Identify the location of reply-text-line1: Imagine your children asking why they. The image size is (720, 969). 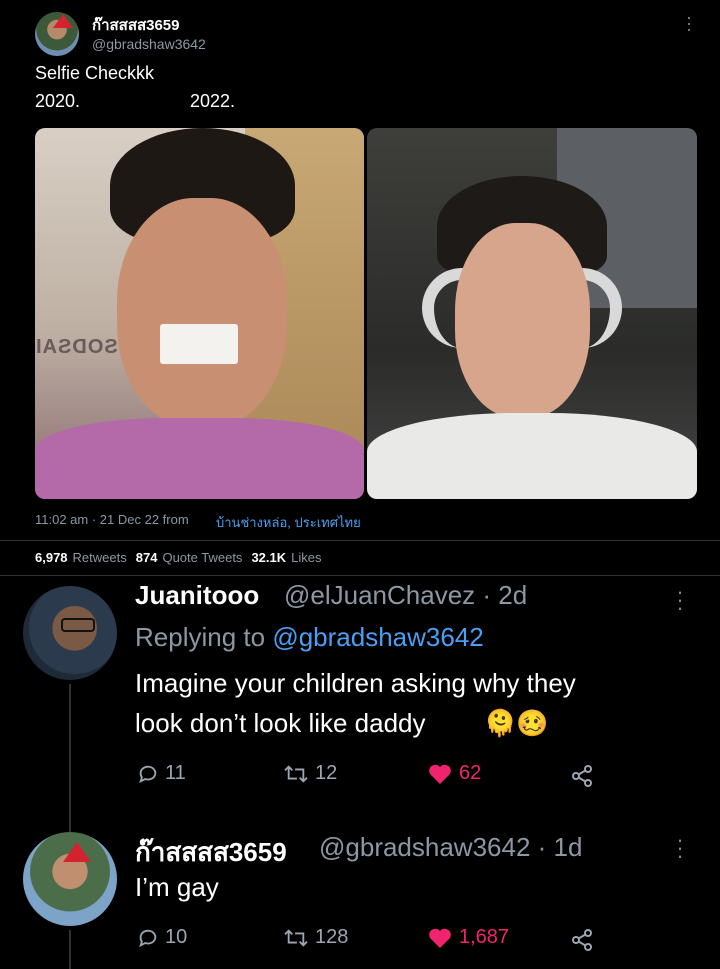
(355, 683).